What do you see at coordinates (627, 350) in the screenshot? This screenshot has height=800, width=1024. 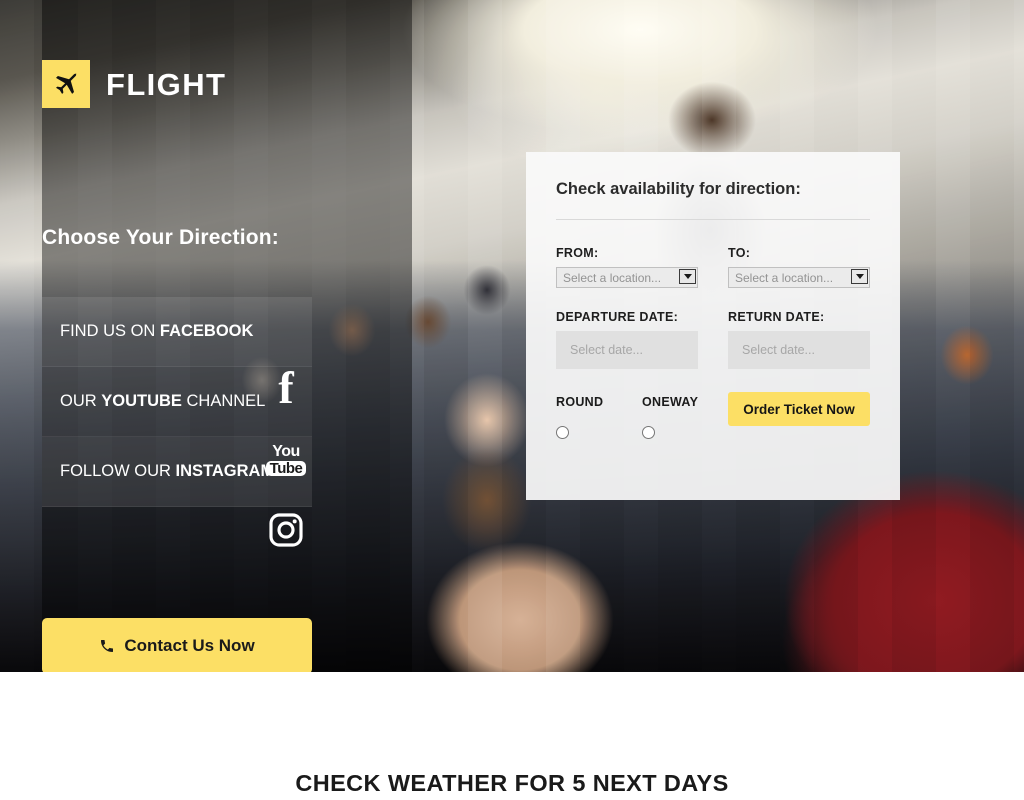 I see `departure-date-input` at bounding box center [627, 350].